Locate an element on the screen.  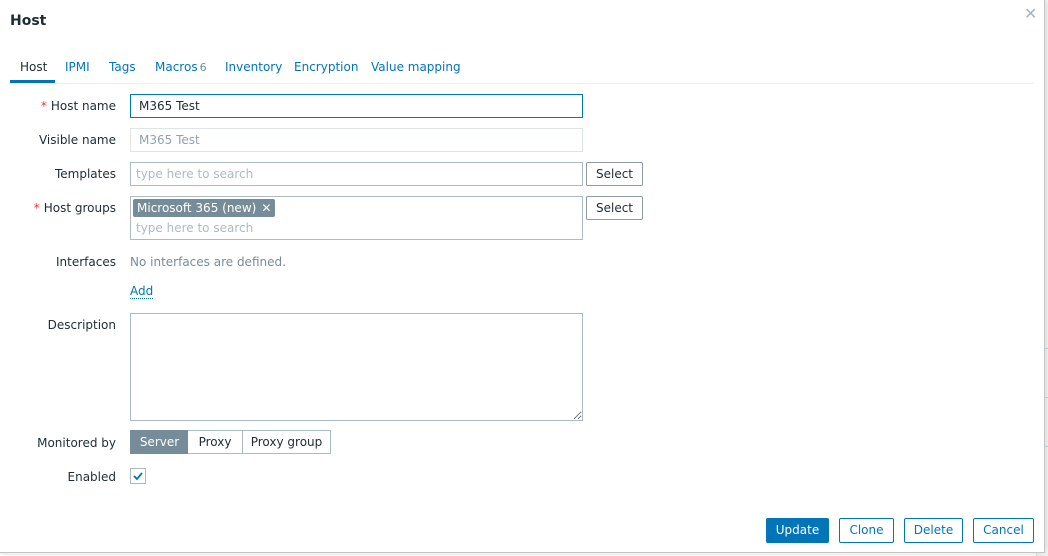
tab-tags: Tags is located at coordinates (122, 67).